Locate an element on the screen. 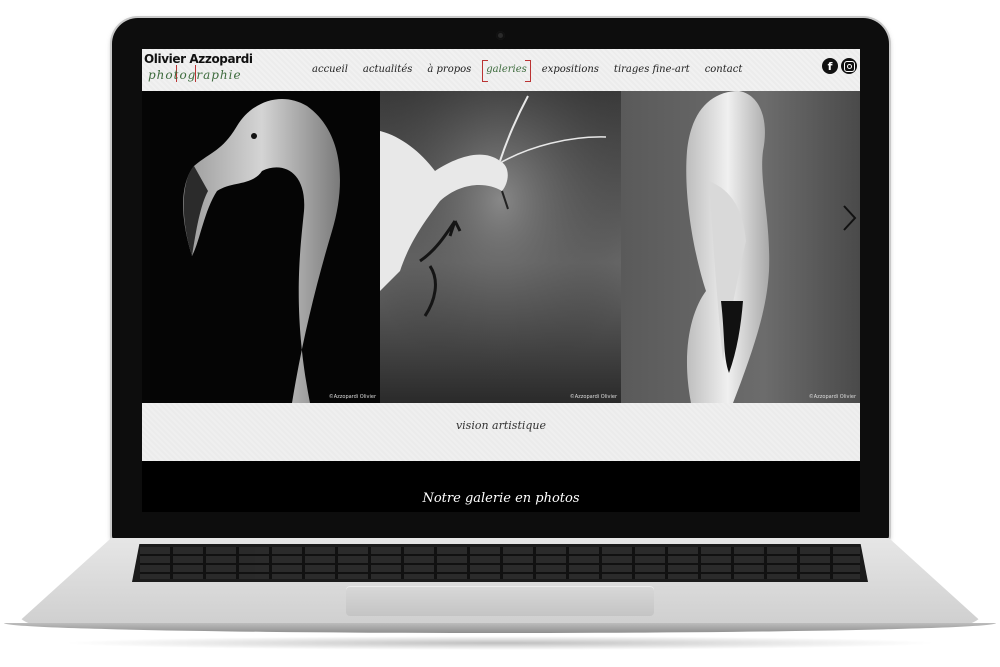  logo-name: Olivier Azzopardi is located at coordinates (198, 59).